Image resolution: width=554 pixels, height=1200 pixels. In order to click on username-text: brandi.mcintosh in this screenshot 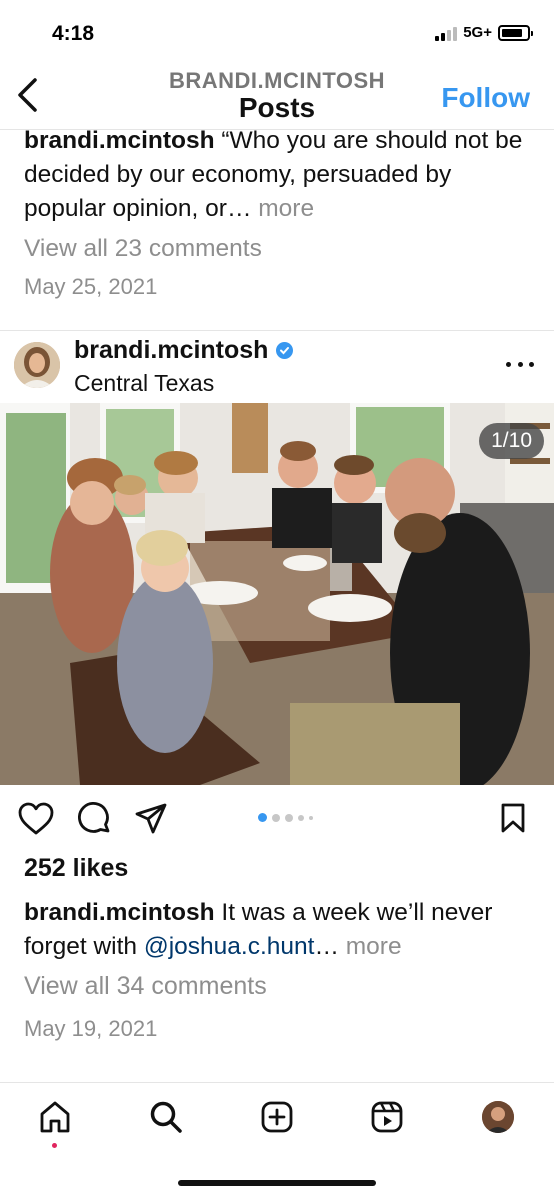, I will do `click(171, 350)`.